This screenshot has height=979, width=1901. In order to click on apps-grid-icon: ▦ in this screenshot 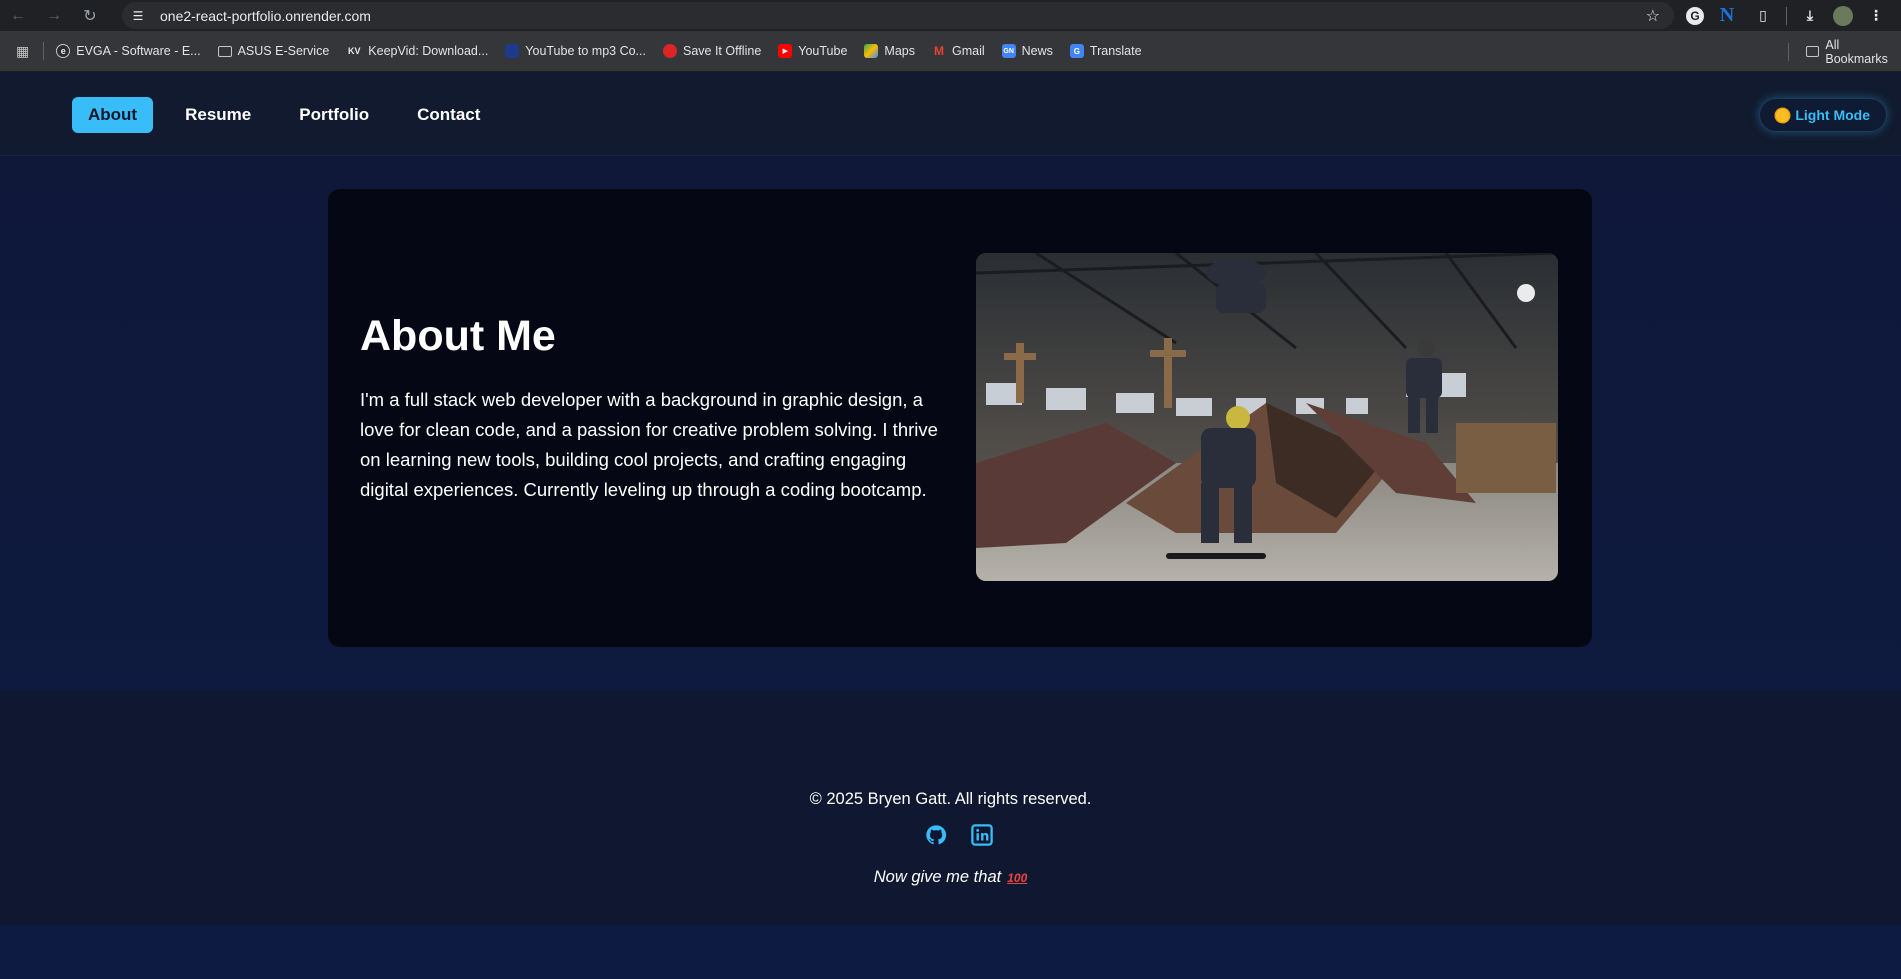, I will do `click(22, 51)`.